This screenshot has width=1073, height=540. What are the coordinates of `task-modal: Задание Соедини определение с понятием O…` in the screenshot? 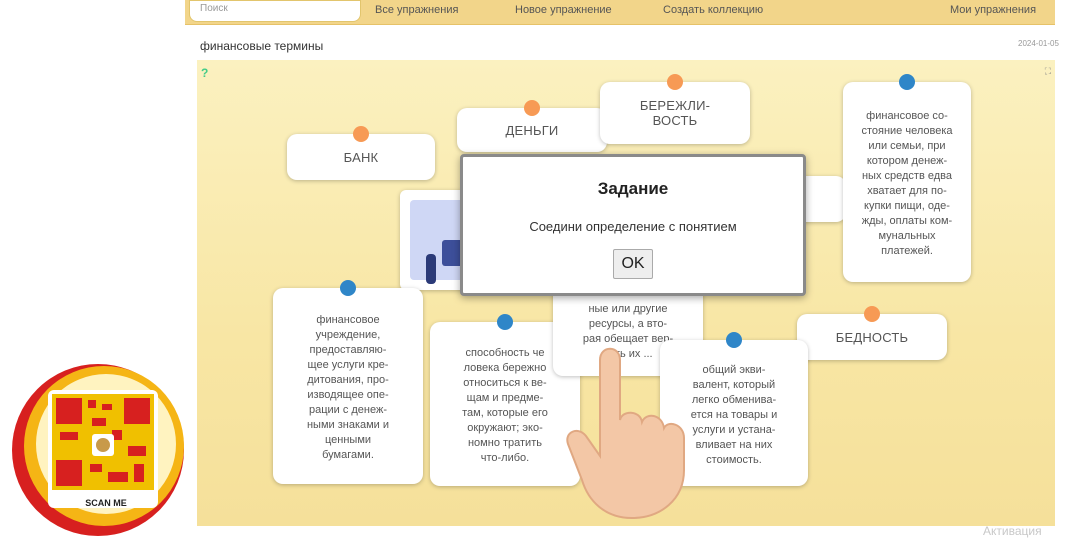 It's located at (633, 225).